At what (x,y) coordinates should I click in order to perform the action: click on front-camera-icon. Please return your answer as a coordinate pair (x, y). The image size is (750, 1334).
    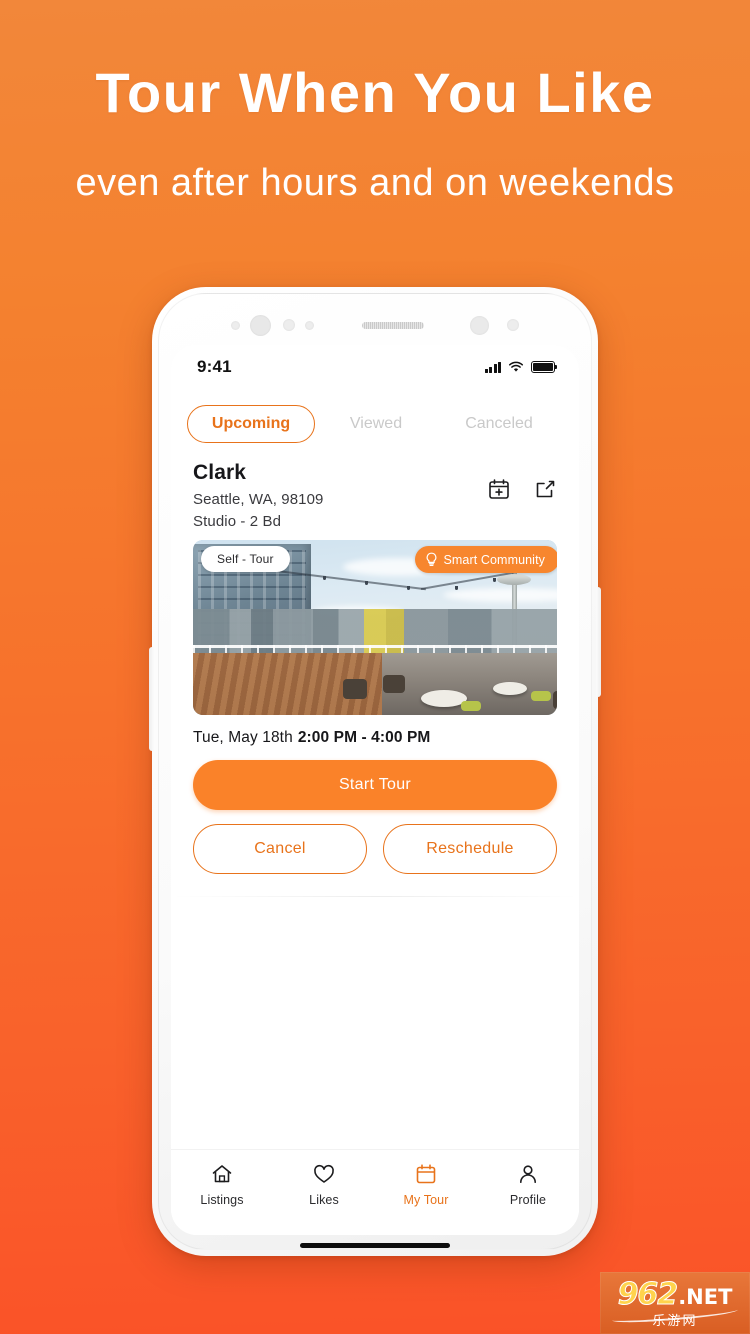
    Looking at the image, I should click on (260, 325).